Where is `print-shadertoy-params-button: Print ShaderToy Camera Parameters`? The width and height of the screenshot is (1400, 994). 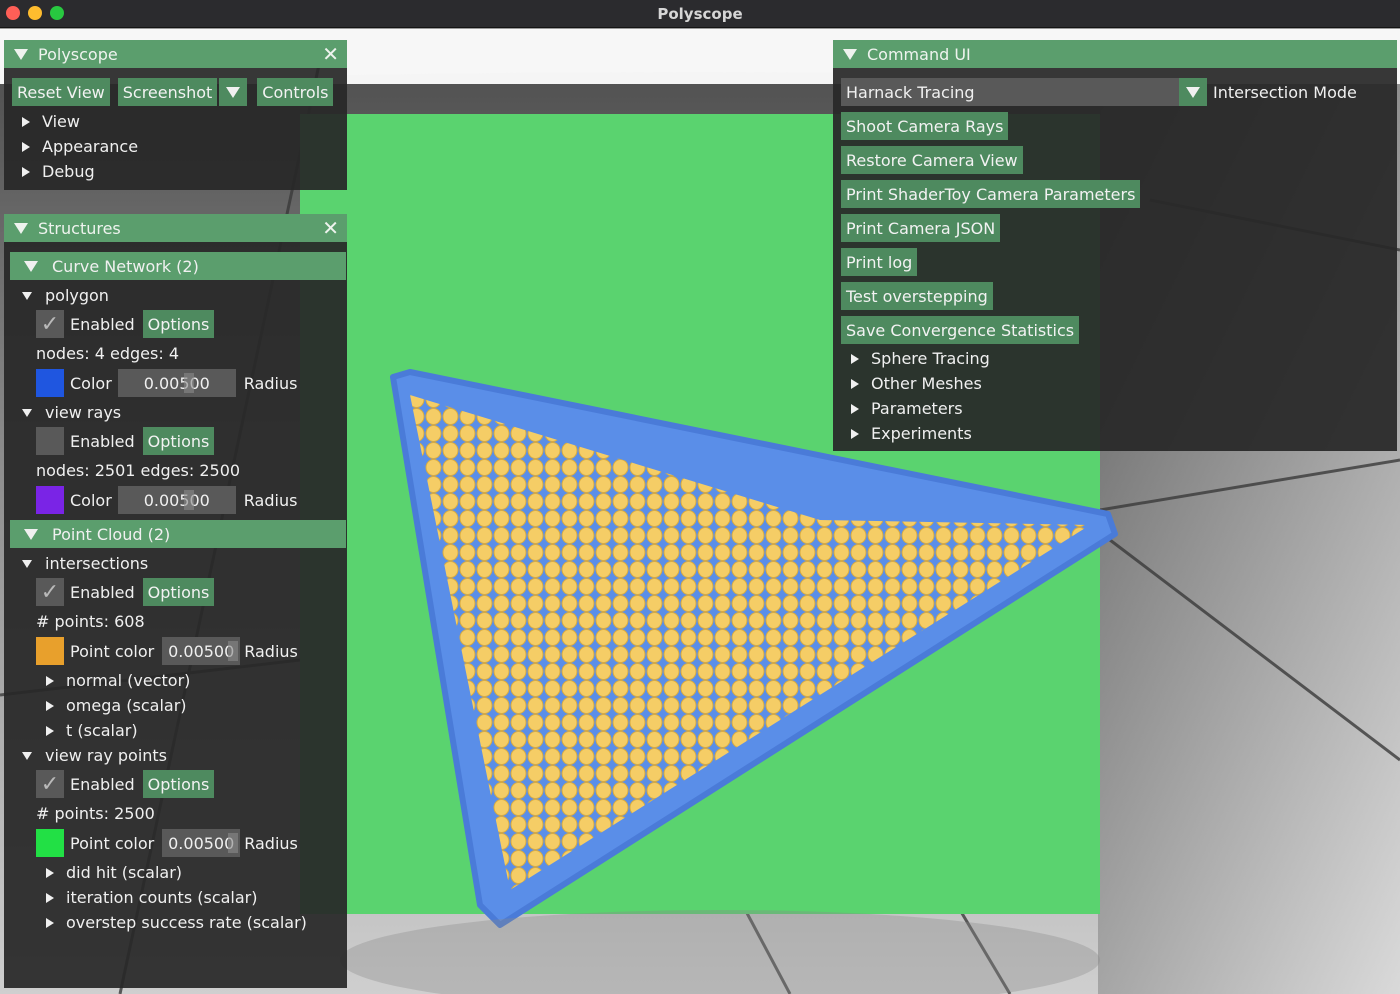
print-shadertoy-params-button: Print ShaderToy Camera Parameters is located at coordinates (991, 194).